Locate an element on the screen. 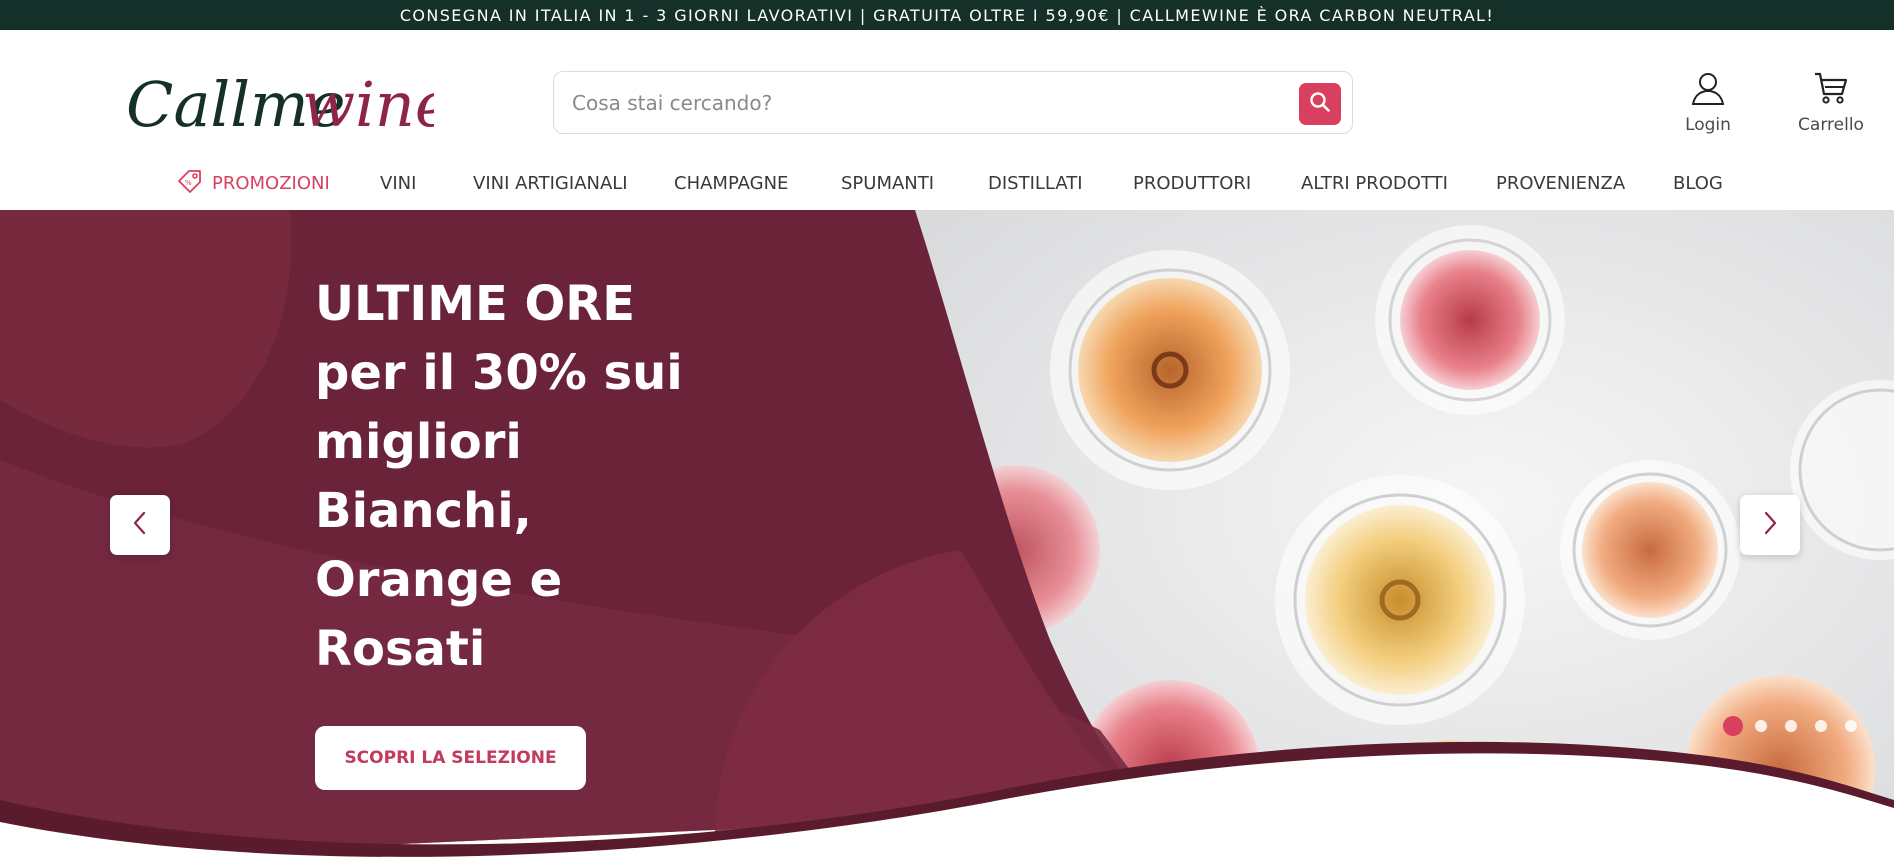  carousel-next-button is located at coordinates (1770, 525).